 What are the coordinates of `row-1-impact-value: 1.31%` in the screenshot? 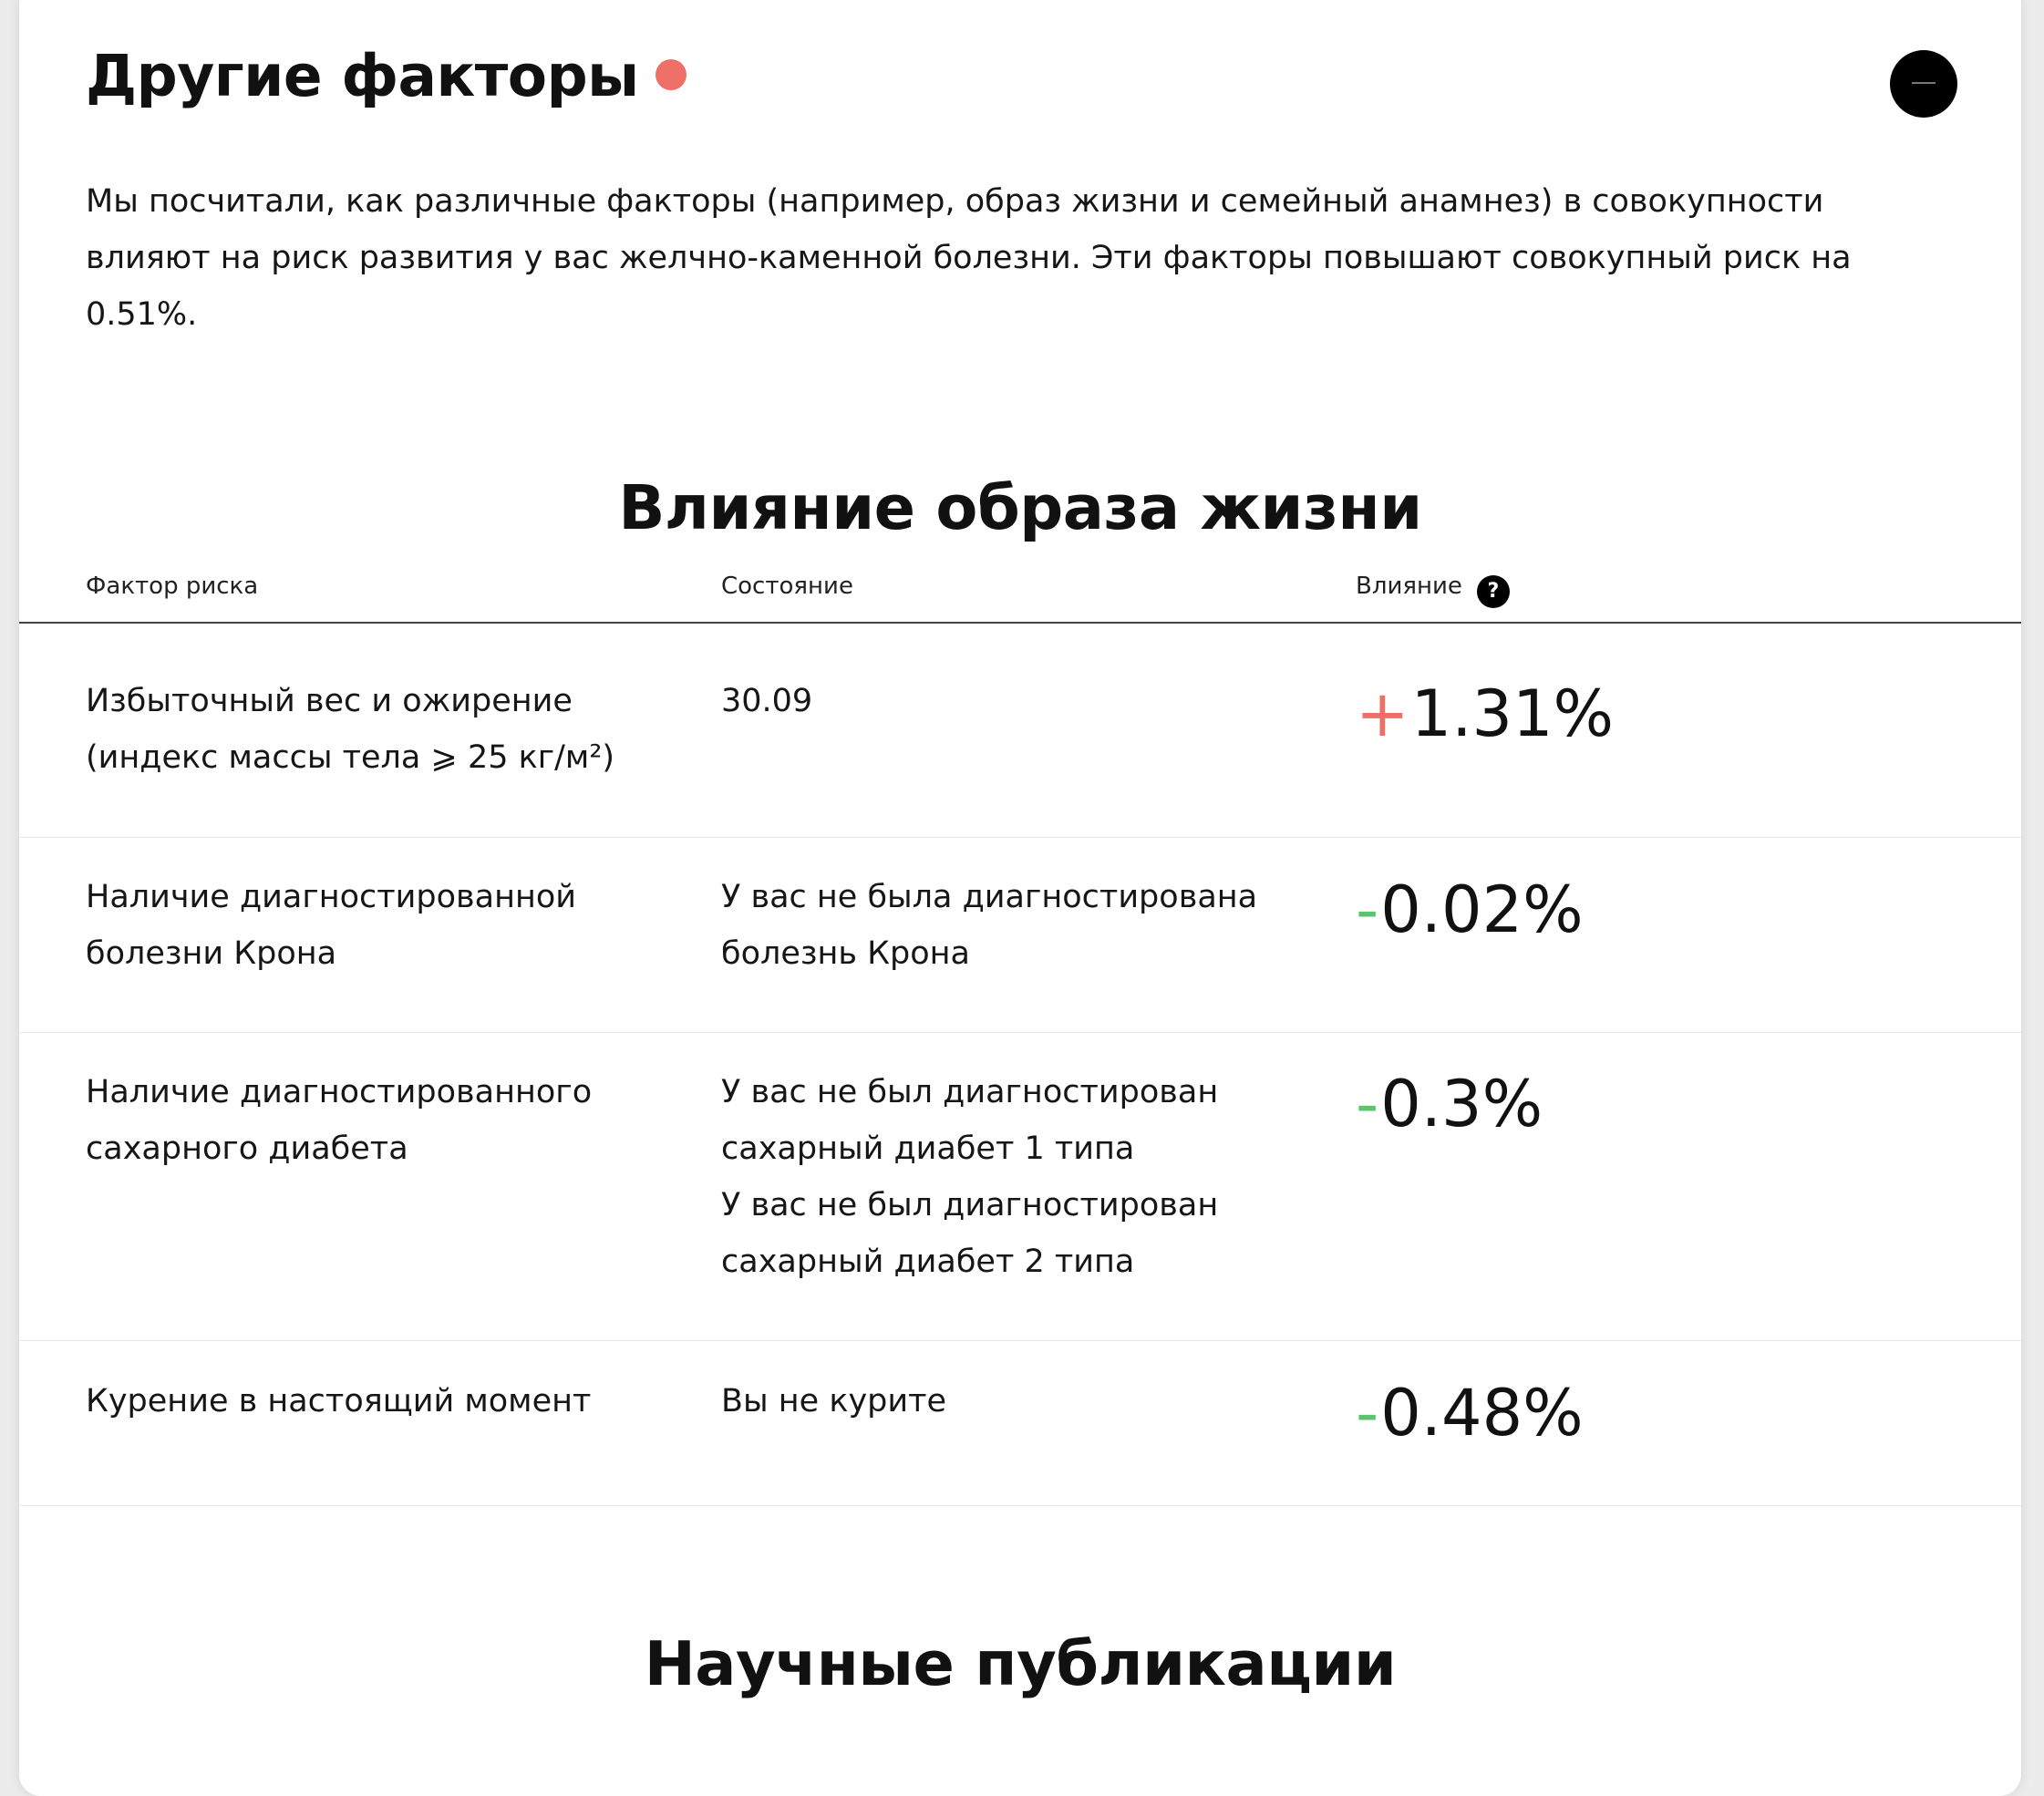 It's located at (1512, 714).